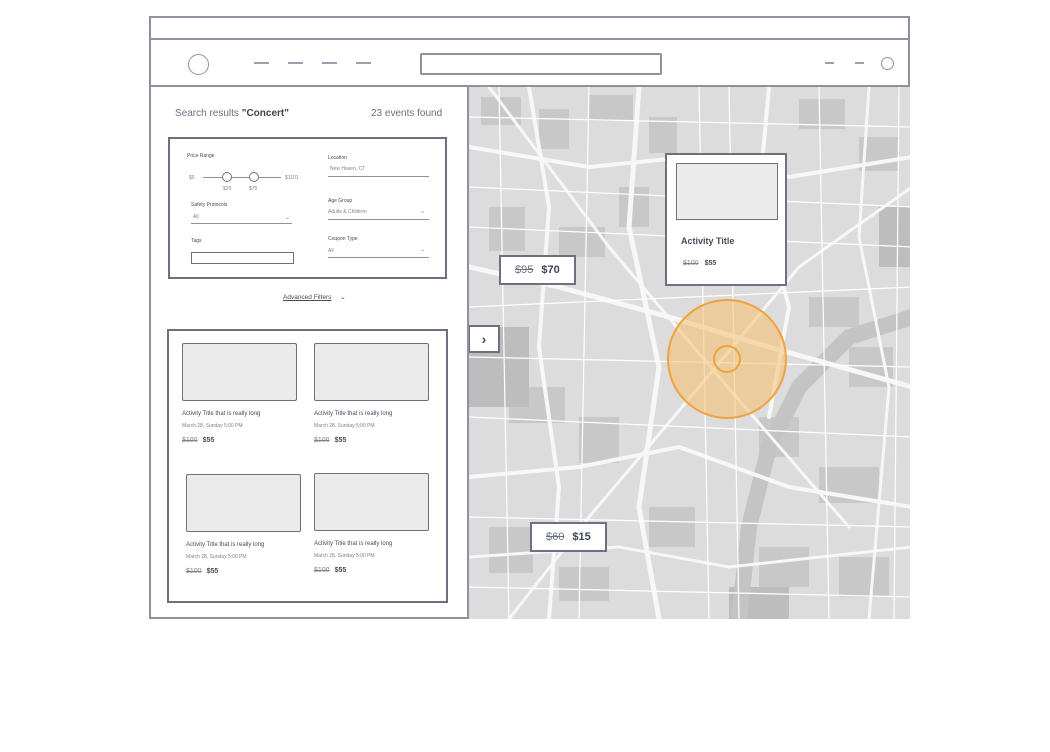 The image size is (1050, 752). I want to click on popup-image, so click(727, 191).